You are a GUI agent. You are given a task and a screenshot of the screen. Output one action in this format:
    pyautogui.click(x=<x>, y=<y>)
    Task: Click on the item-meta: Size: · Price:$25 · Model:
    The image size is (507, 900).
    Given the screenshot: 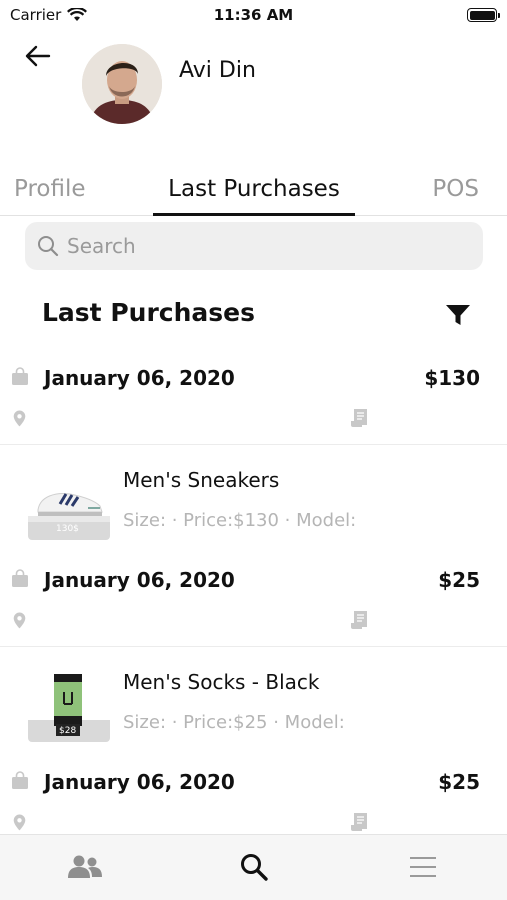 What is the action you would take?
    pyautogui.click(x=234, y=722)
    